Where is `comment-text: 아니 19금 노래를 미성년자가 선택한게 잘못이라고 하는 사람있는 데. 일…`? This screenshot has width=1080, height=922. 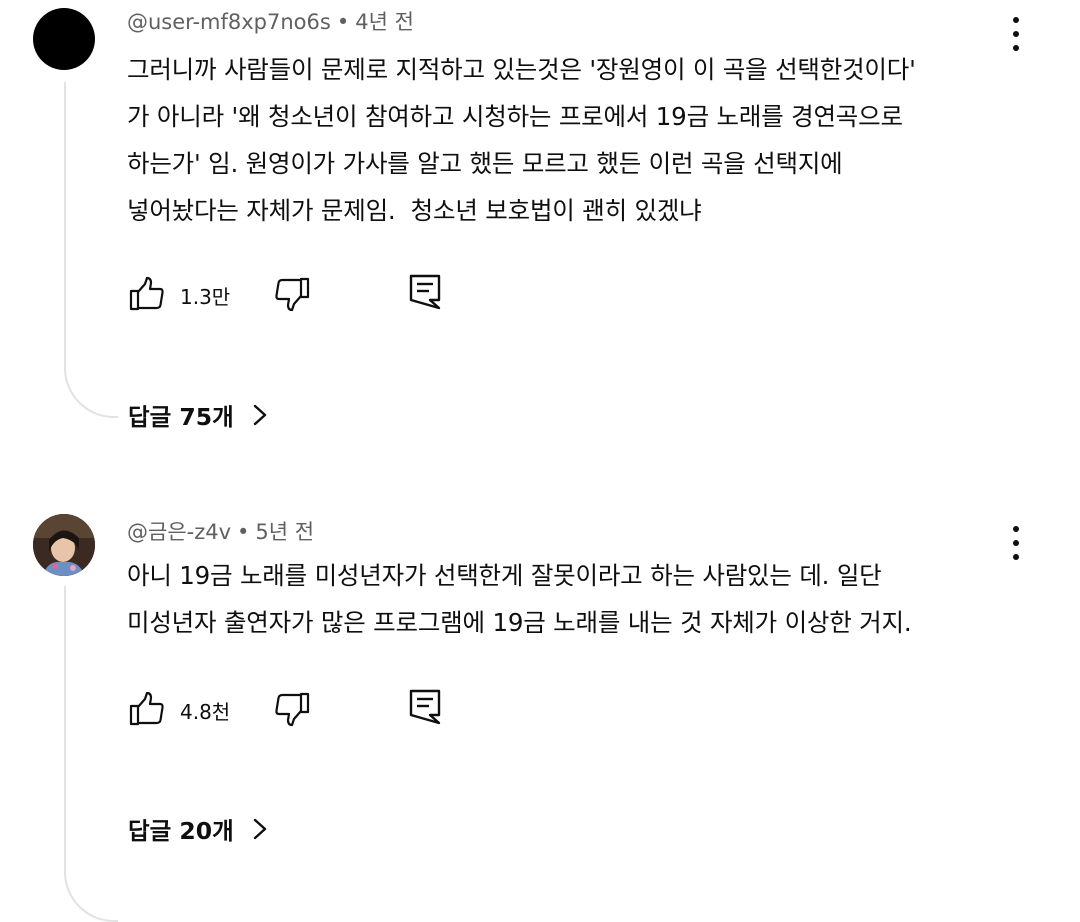 comment-text: 아니 19금 노래를 미성년자가 선택한게 잘못이라고 하는 사람있는 데. 일… is located at coordinates (519, 599).